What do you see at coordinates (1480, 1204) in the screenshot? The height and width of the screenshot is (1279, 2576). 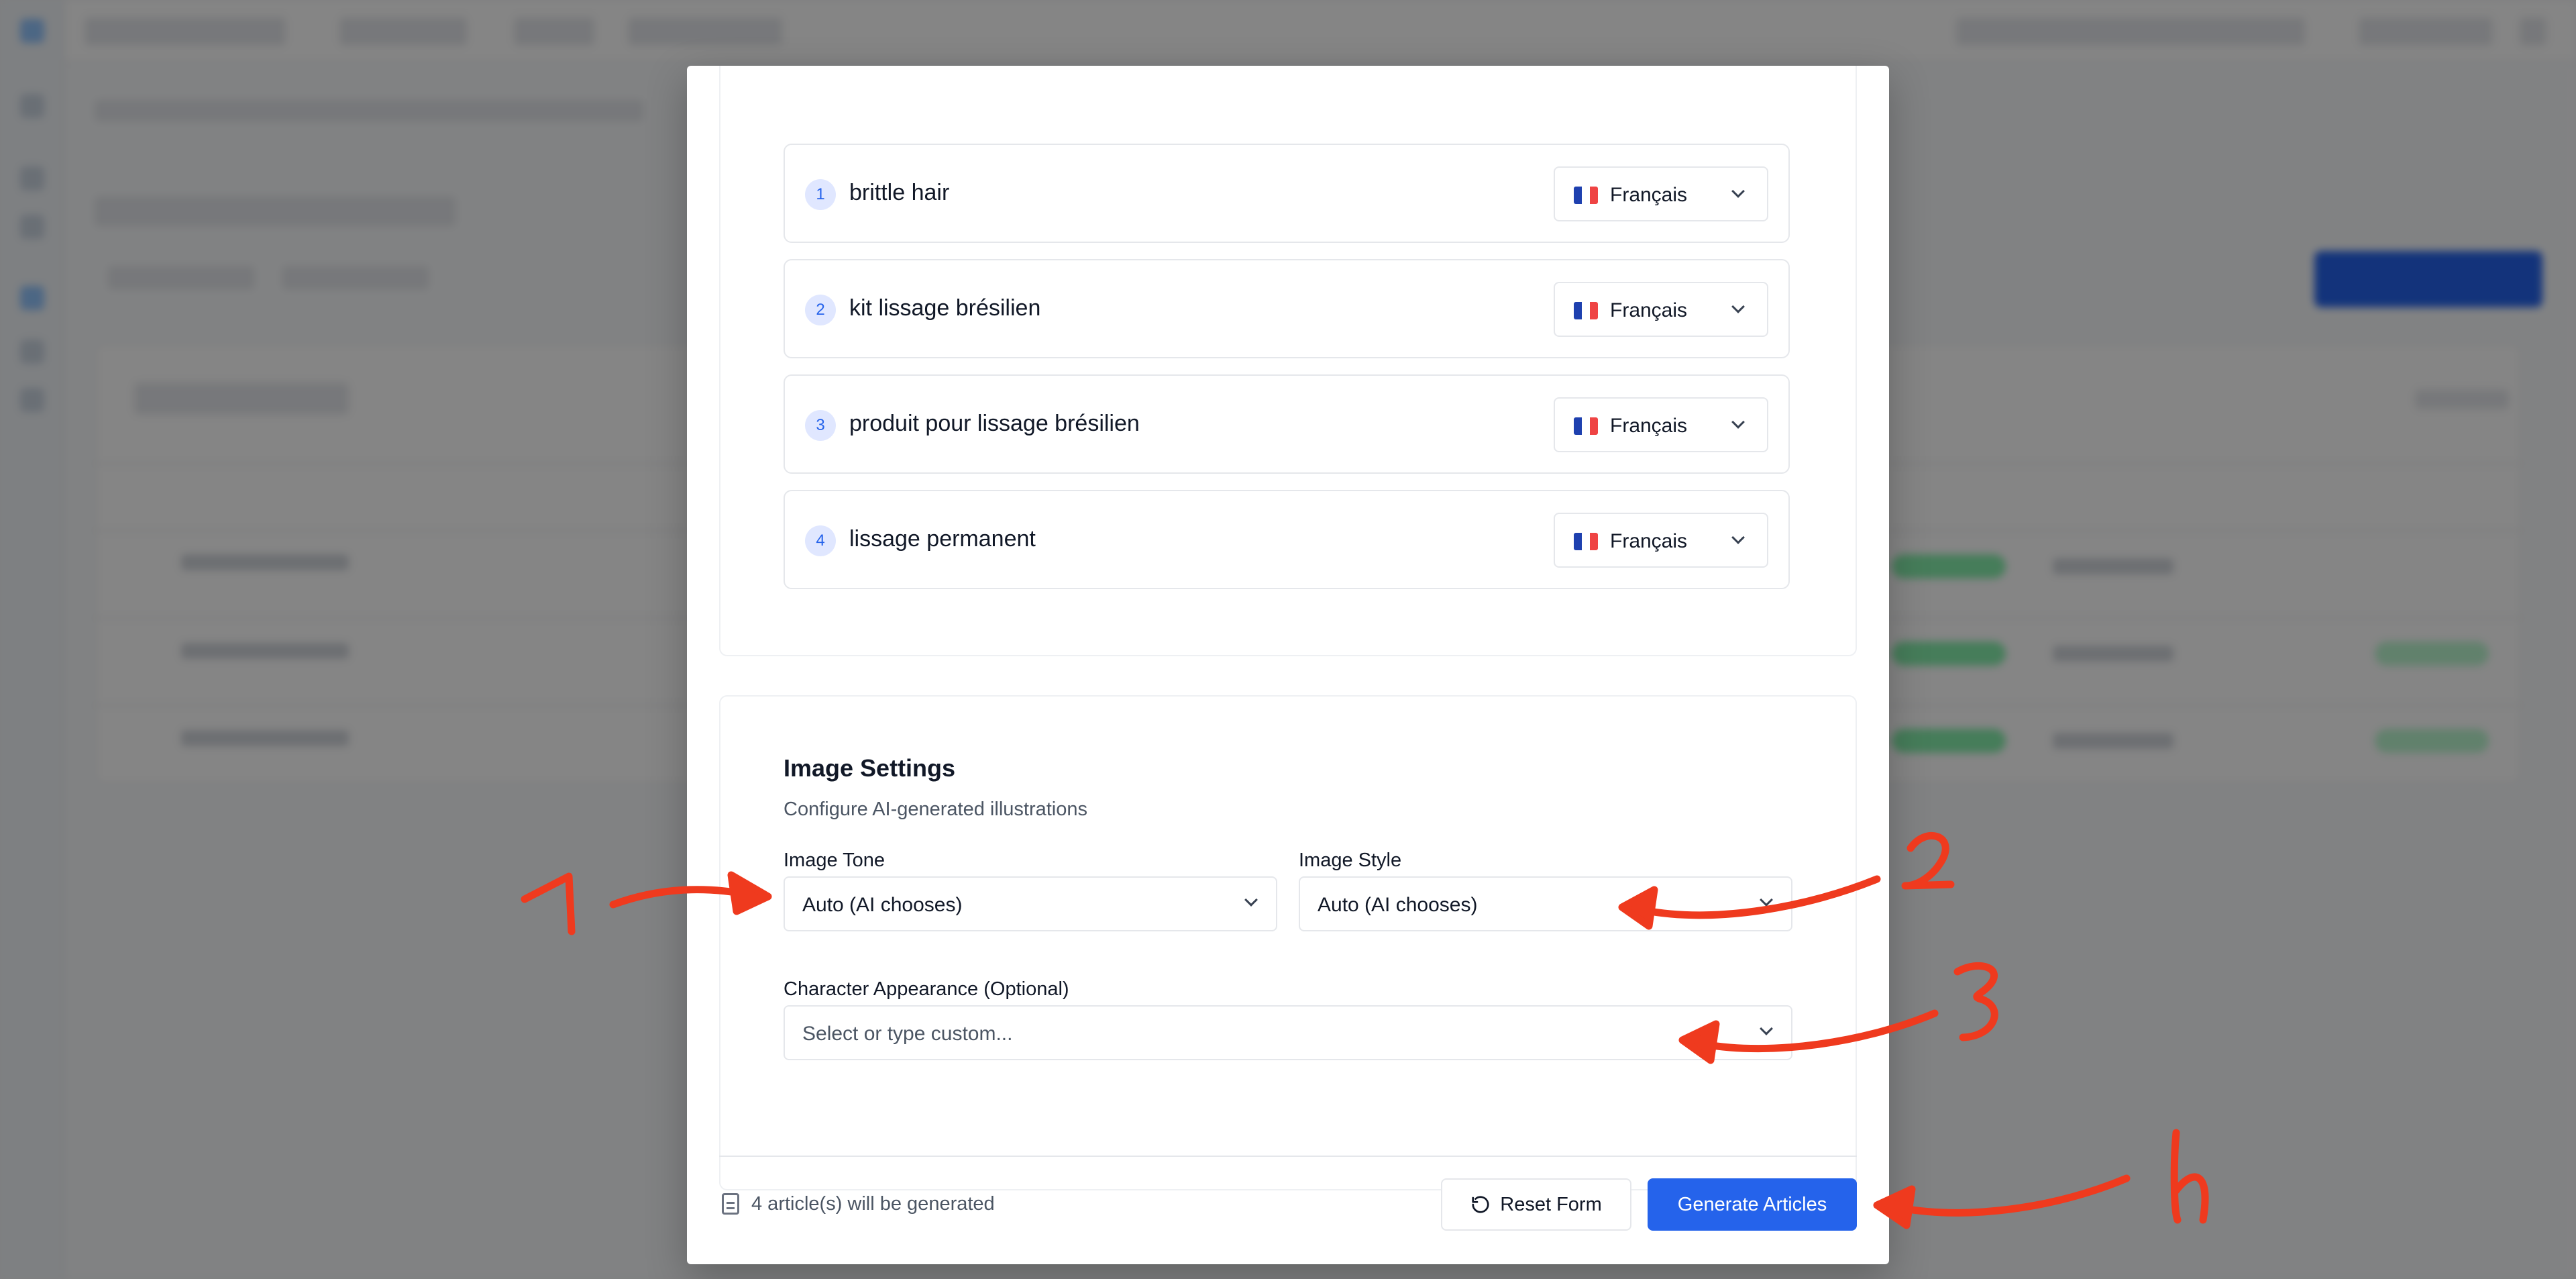 I see `reset-icon` at bounding box center [1480, 1204].